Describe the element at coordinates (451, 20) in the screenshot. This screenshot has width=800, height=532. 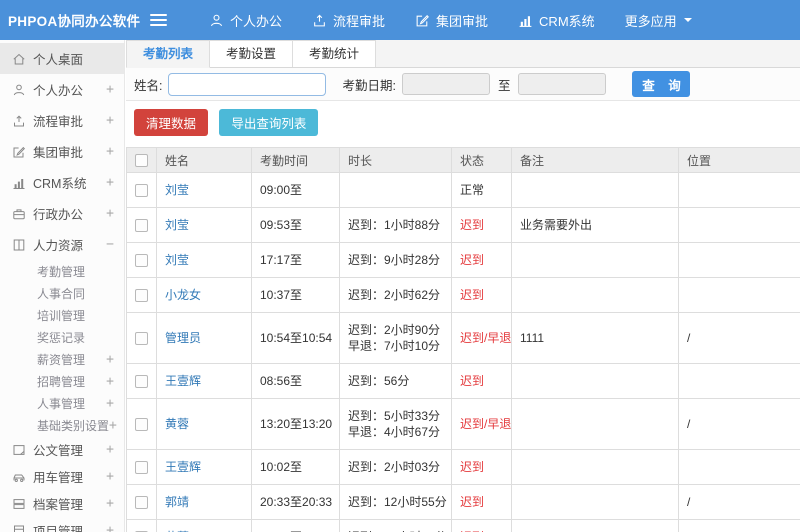
I see `nav-item: 集团审批` at that location.